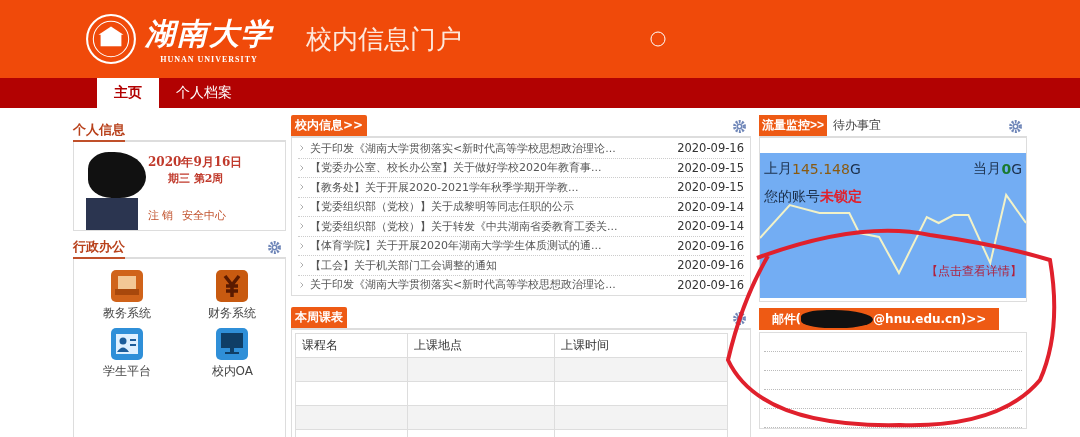  Describe the element at coordinates (232, 344) in the screenshot. I see `monitor-icon` at that location.